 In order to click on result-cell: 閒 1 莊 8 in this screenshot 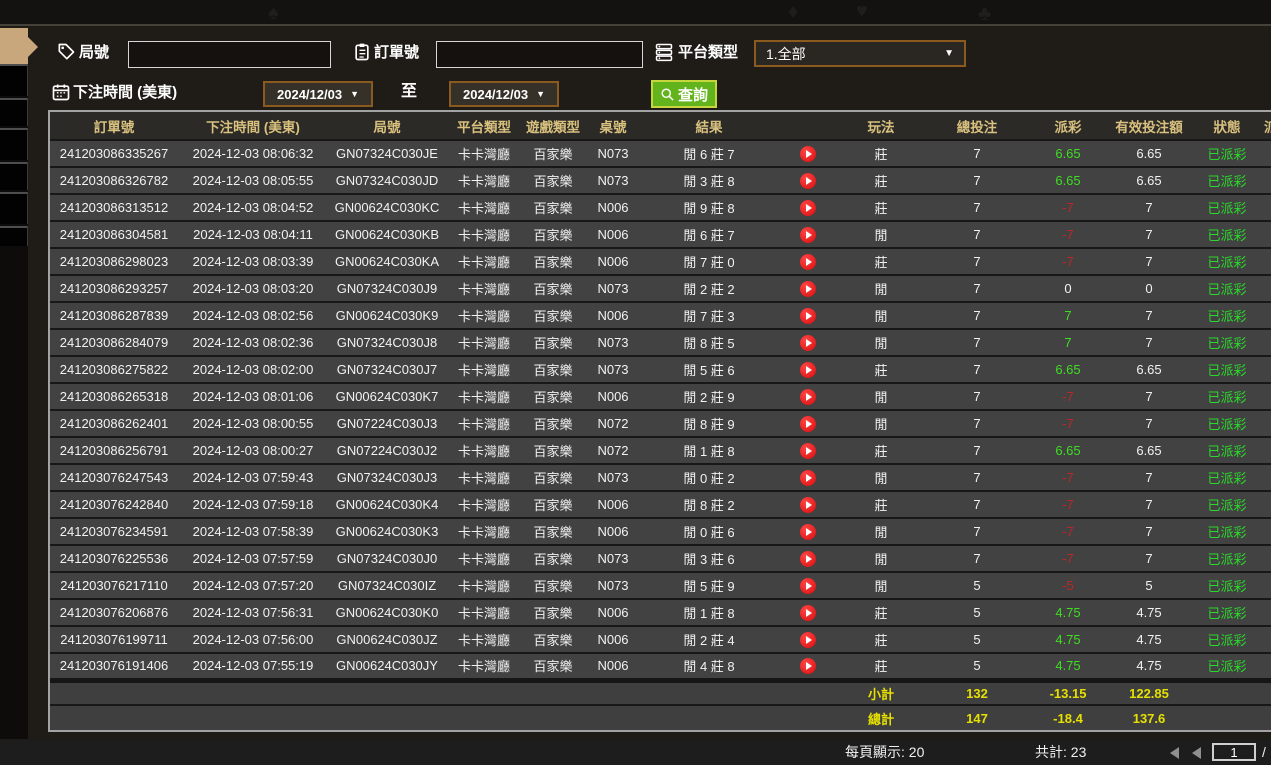, I will do `click(709, 612)`.